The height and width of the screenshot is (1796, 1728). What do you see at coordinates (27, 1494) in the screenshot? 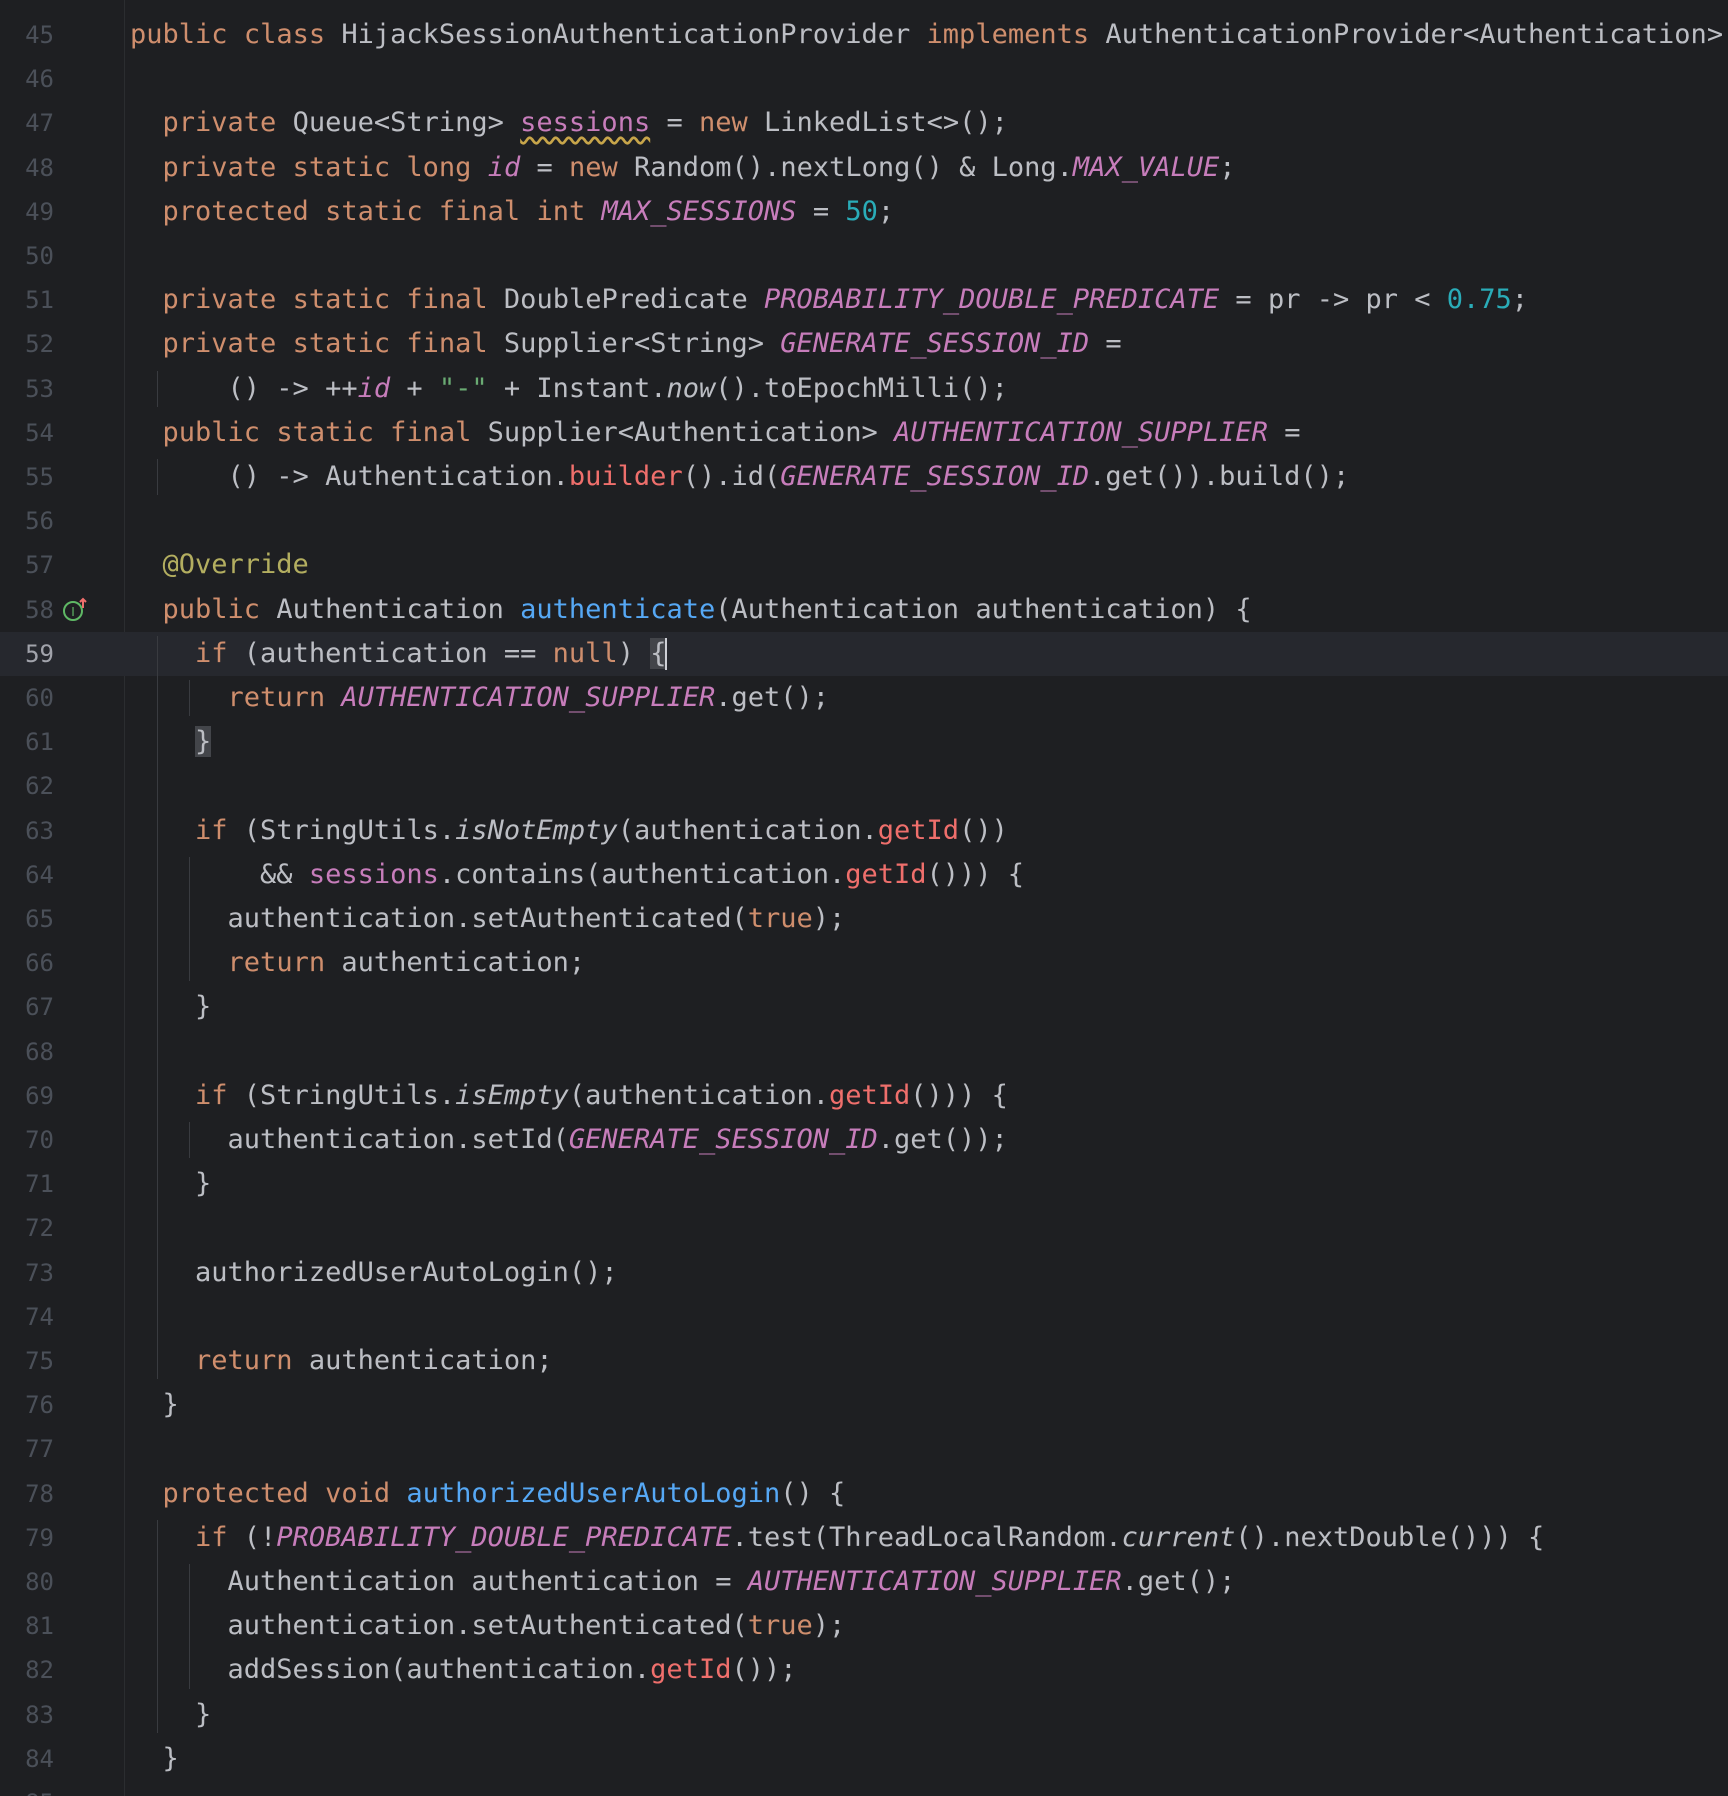
I see `line-number: 78` at bounding box center [27, 1494].